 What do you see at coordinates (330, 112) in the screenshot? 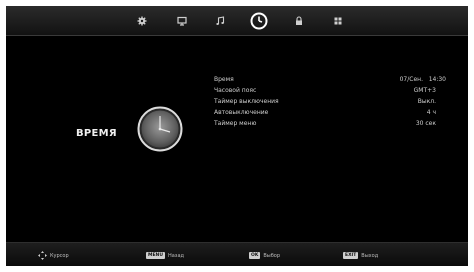
I see `menu-row-auto-off: Автовыключение 4 ч` at bounding box center [330, 112].